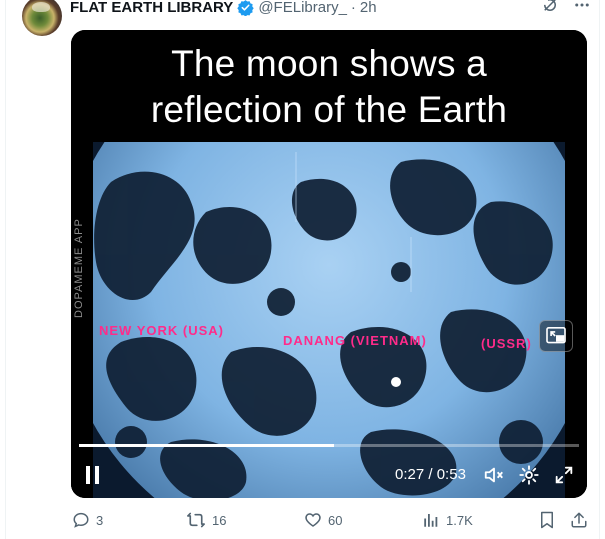  What do you see at coordinates (81, 520) in the screenshot?
I see `reply-icon` at bounding box center [81, 520].